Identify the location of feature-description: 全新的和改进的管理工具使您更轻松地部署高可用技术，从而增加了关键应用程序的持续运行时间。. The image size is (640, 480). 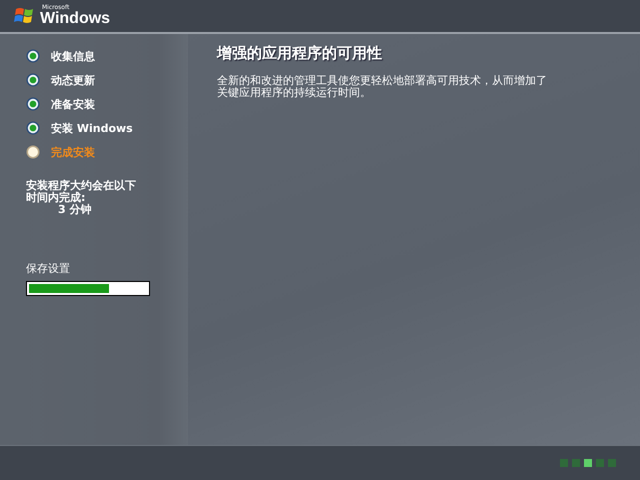
(382, 87).